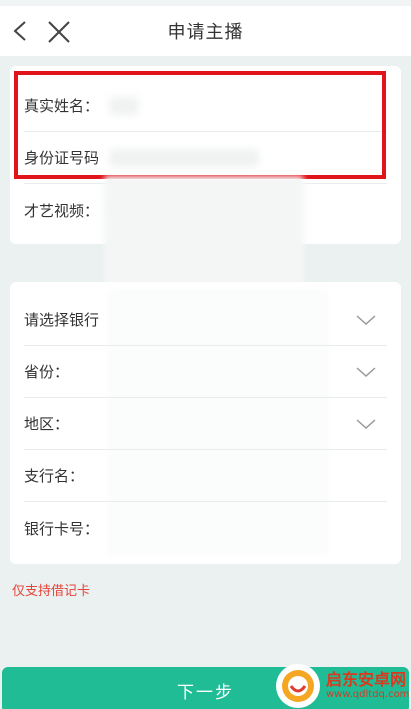  Describe the element at coordinates (47, 372) in the screenshot. I see `province-label: 省份：` at that location.